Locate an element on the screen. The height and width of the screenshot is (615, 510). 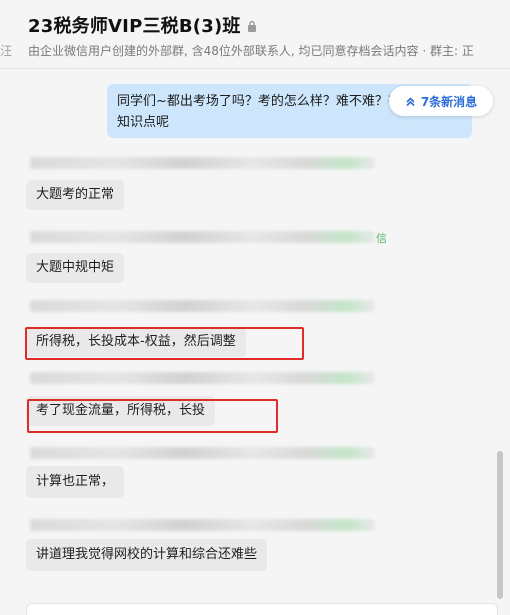
sender-name-fragment: 信 is located at coordinates (381, 238).